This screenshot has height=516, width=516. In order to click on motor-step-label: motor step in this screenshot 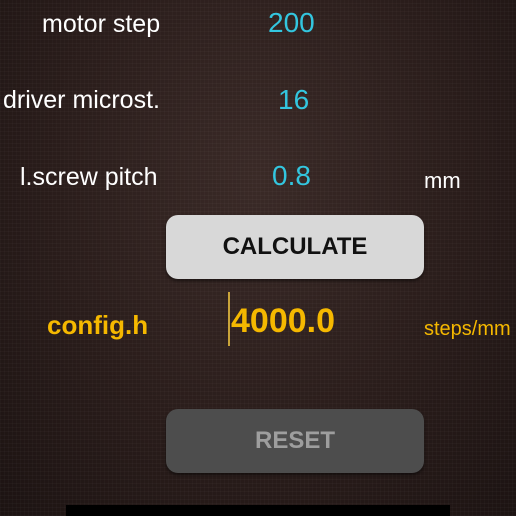, I will do `click(101, 24)`.